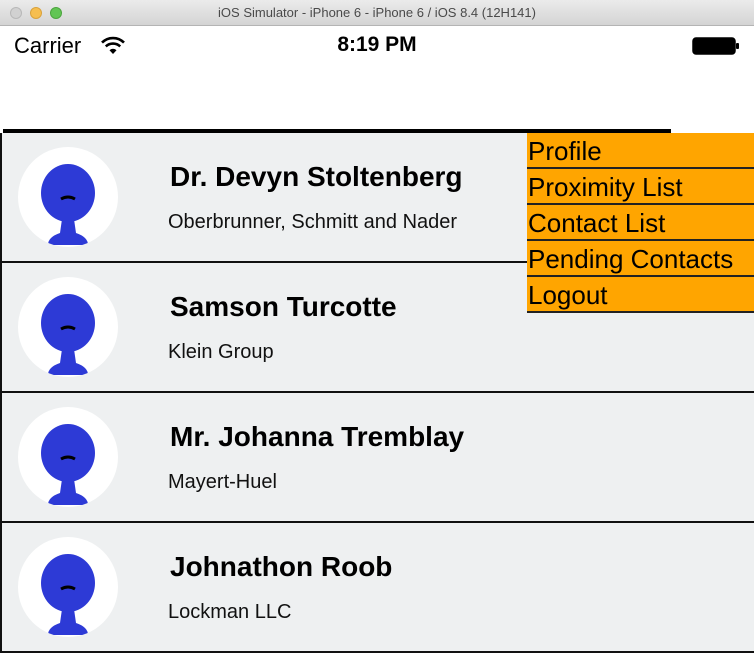  I want to click on status-time: 8:19 PM, so click(377, 44).